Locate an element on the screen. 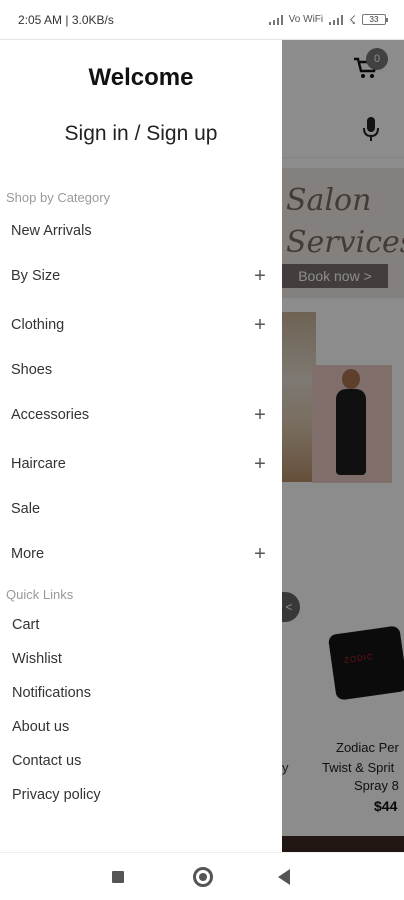 The width and height of the screenshot is (404, 900). menu-item-accessories: Accessories + is located at coordinates (141, 415).